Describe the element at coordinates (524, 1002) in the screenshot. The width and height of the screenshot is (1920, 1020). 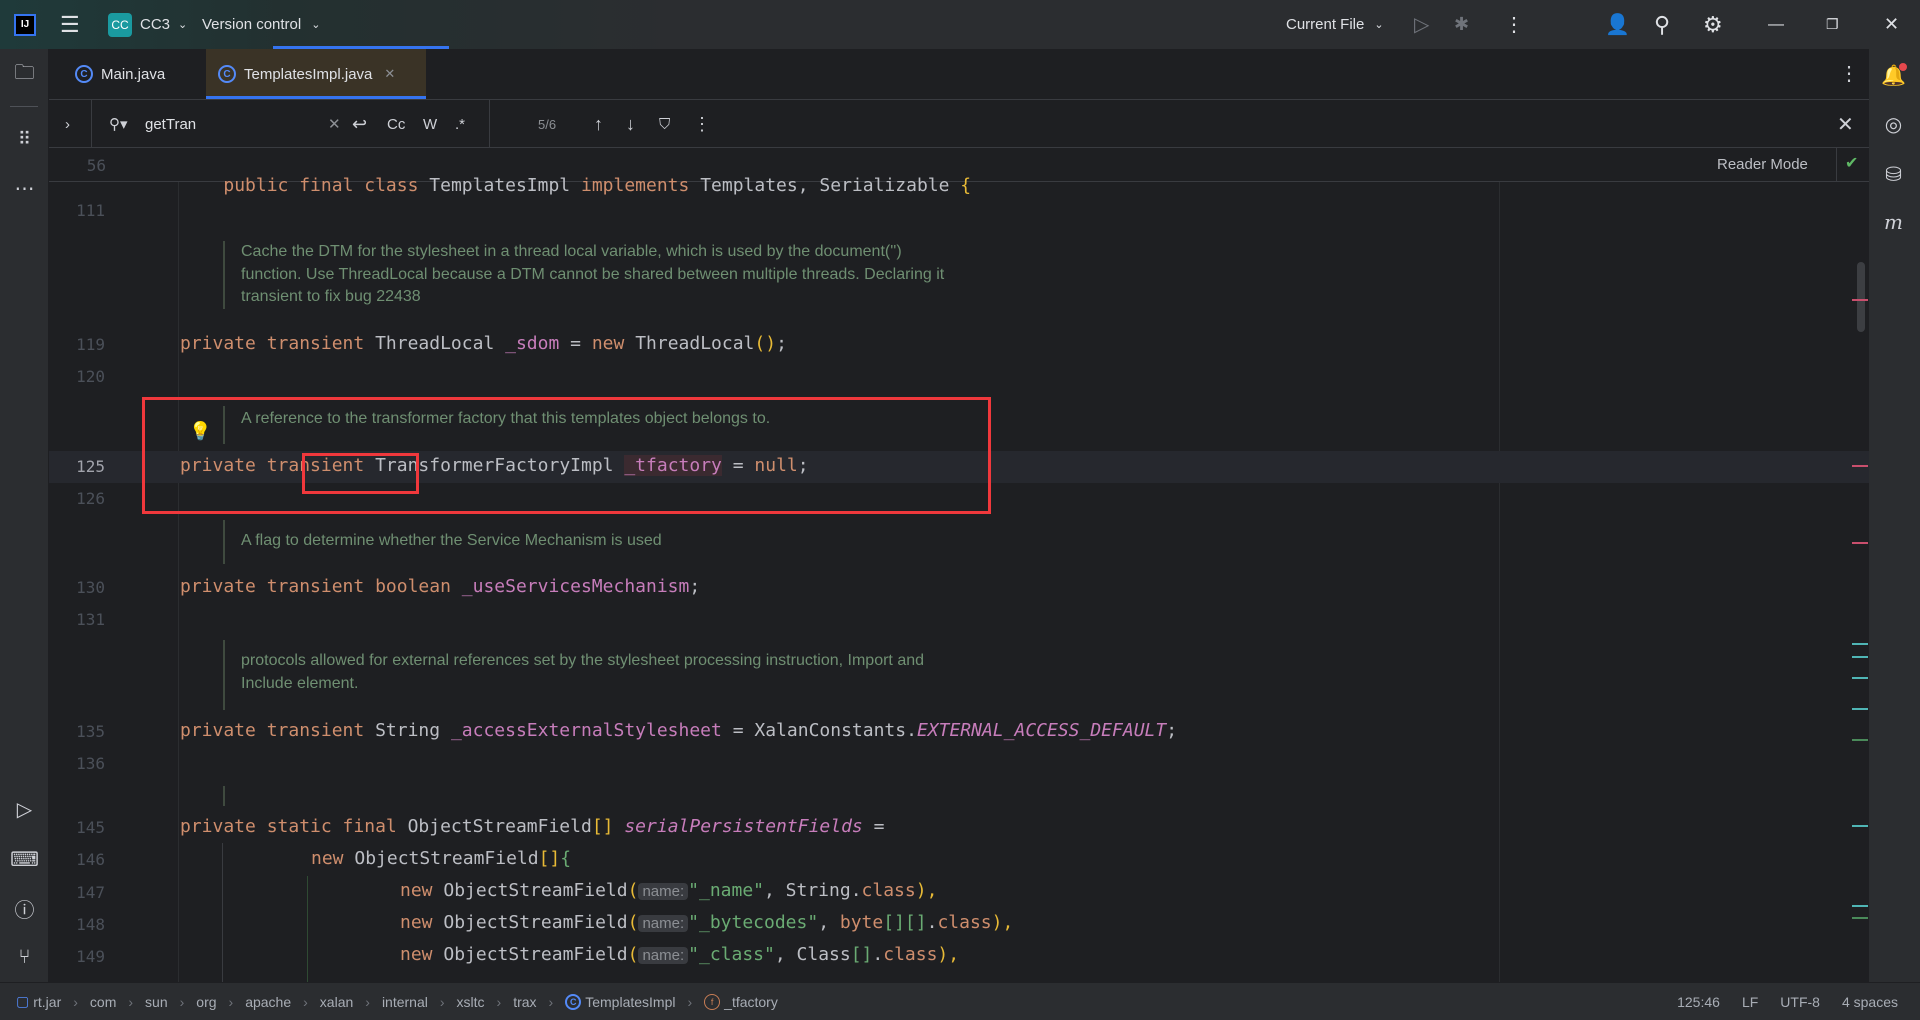
I see `breadcrumb-item: trax` at that location.